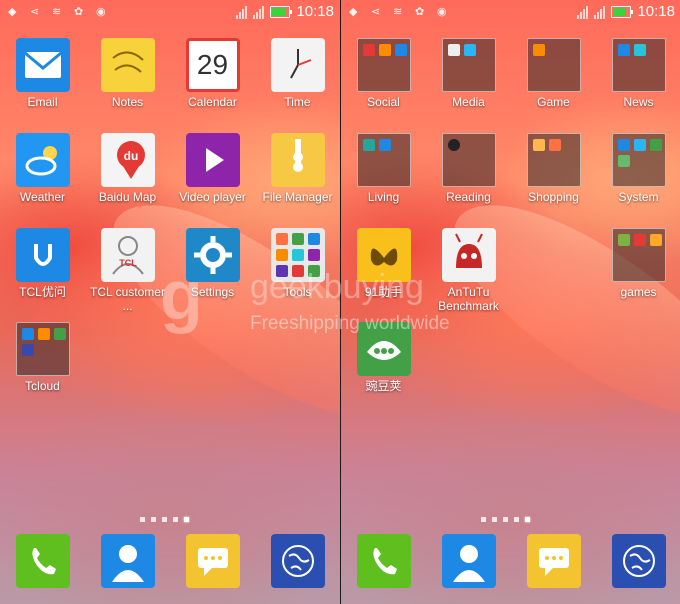  What do you see at coordinates (297, 65) in the screenshot?
I see `clock-icon` at bounding box center [297, 65].